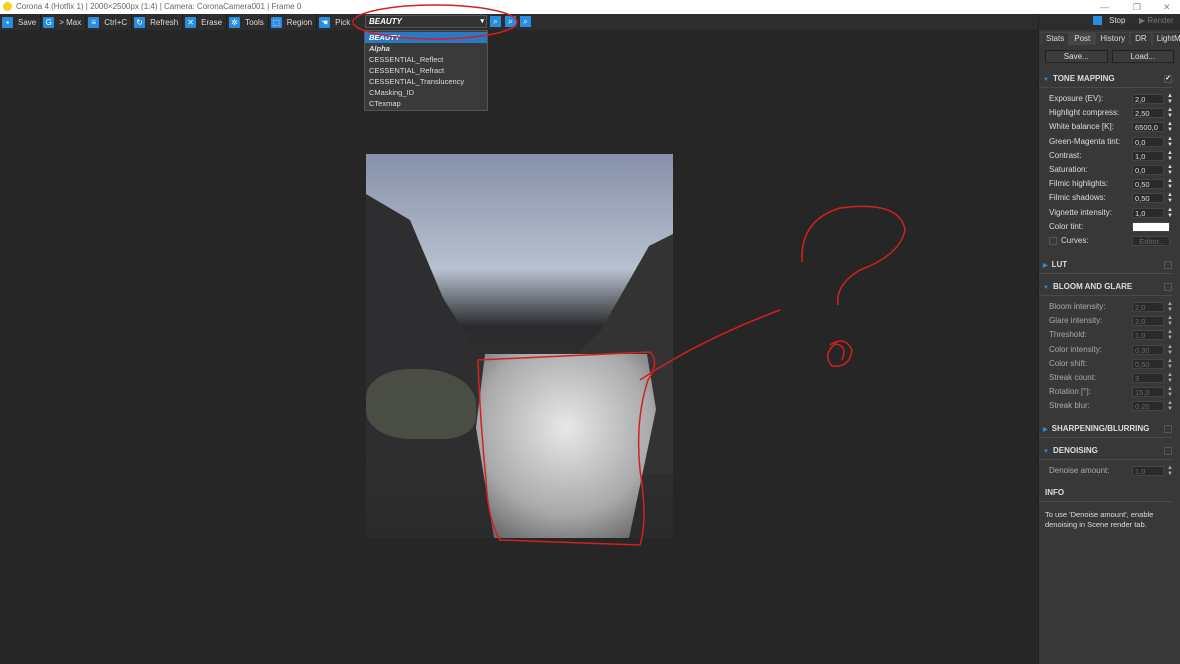 The image size is (1180, 664). What do you see at coordinates (1109, 307) in the screenshot?
I see `param-row: Bloom intensity: 2,0 ▲ ▼` at bounding box center [1109, 307].